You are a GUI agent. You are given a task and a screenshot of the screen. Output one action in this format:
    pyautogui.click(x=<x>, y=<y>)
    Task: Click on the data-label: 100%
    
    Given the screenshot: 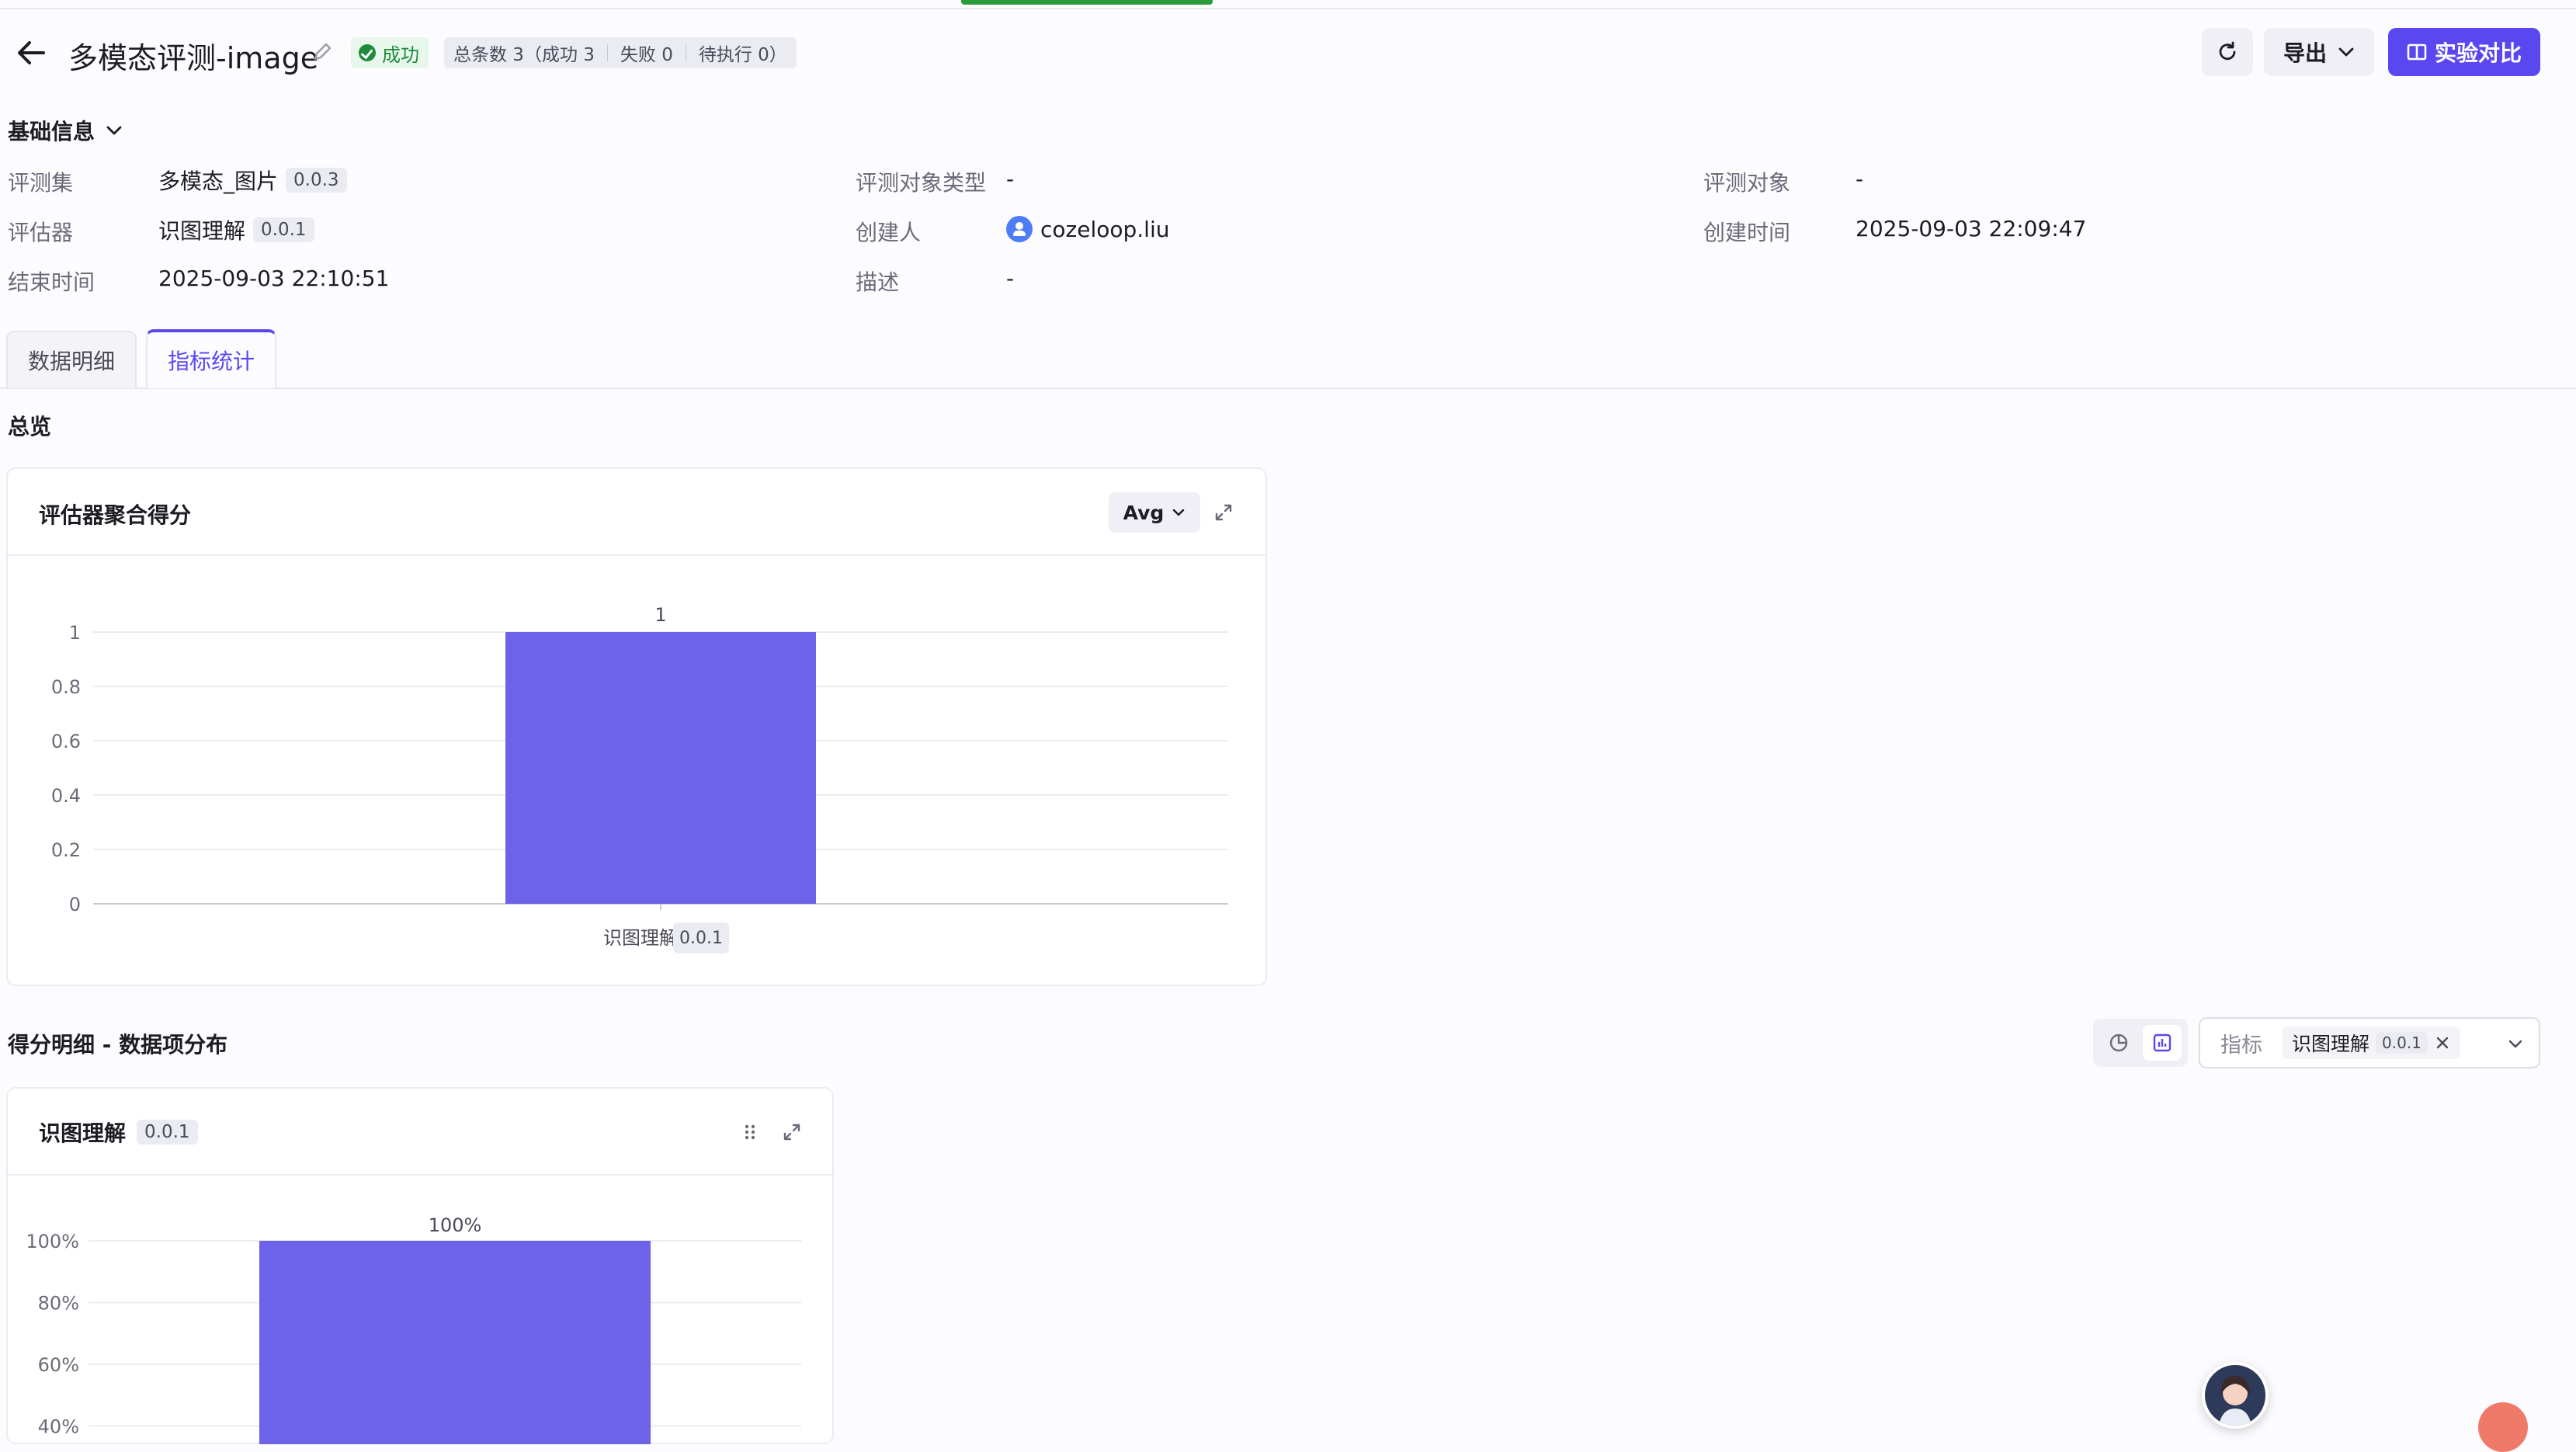 What is the action you would take?
    pyautogui.click(x=455, y=1225)
    